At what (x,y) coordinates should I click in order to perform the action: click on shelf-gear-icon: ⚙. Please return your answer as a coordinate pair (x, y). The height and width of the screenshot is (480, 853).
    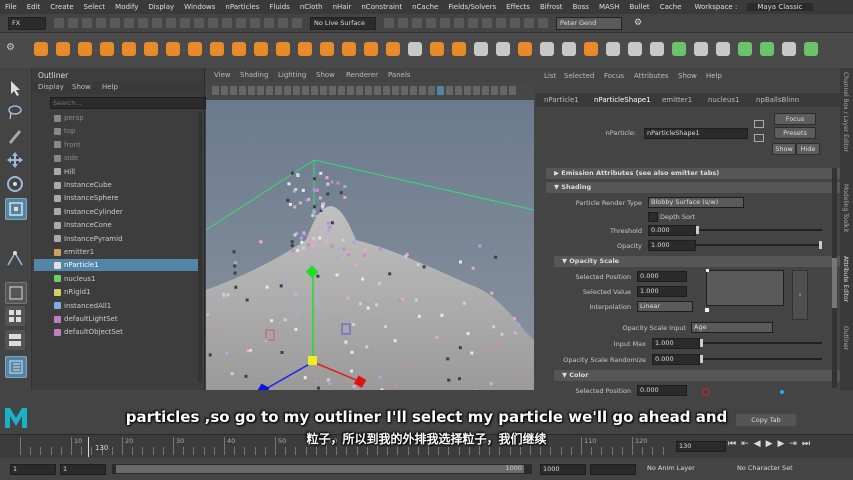
    Looking at the image, I should click on (10, 47).